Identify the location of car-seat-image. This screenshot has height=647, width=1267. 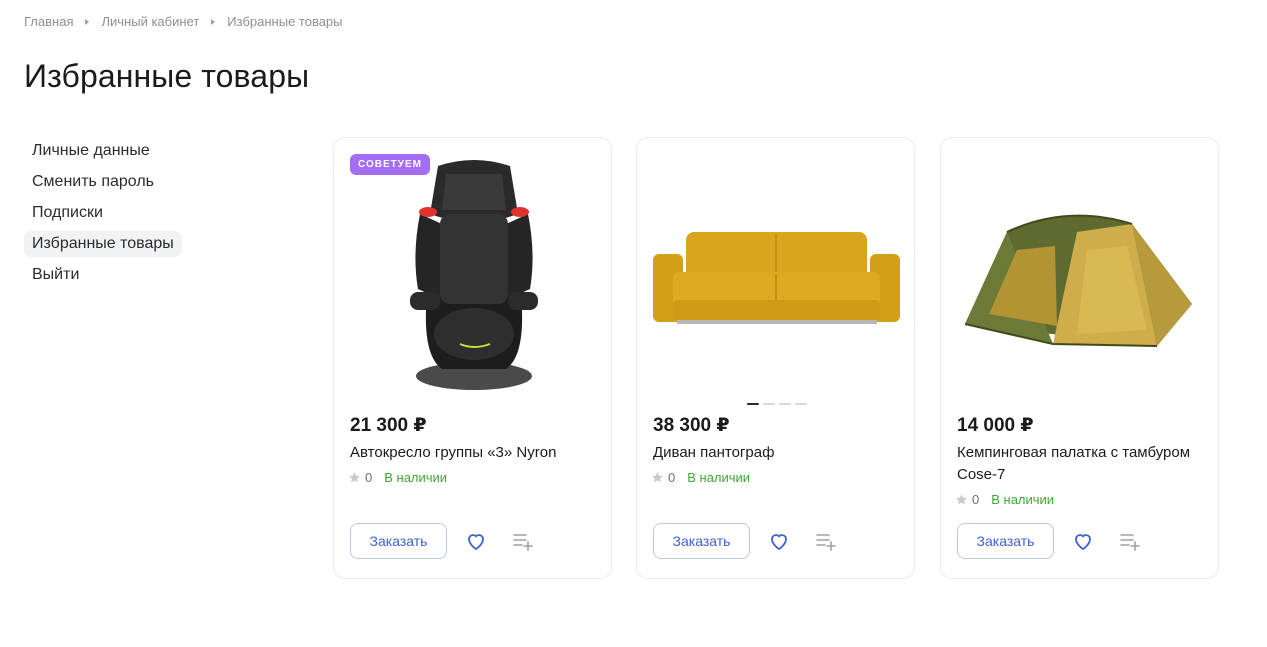
(473, 275).